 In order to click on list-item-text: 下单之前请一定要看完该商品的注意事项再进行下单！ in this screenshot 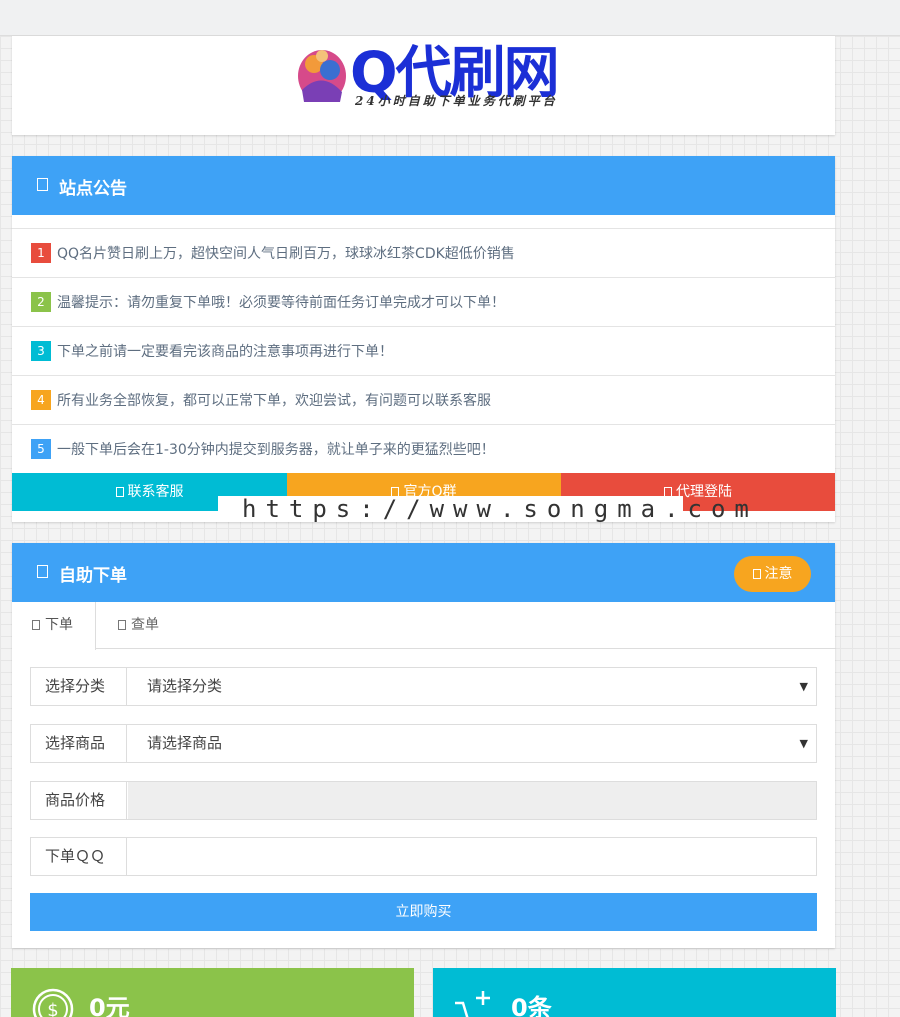, I will do `click(225, 352)`.